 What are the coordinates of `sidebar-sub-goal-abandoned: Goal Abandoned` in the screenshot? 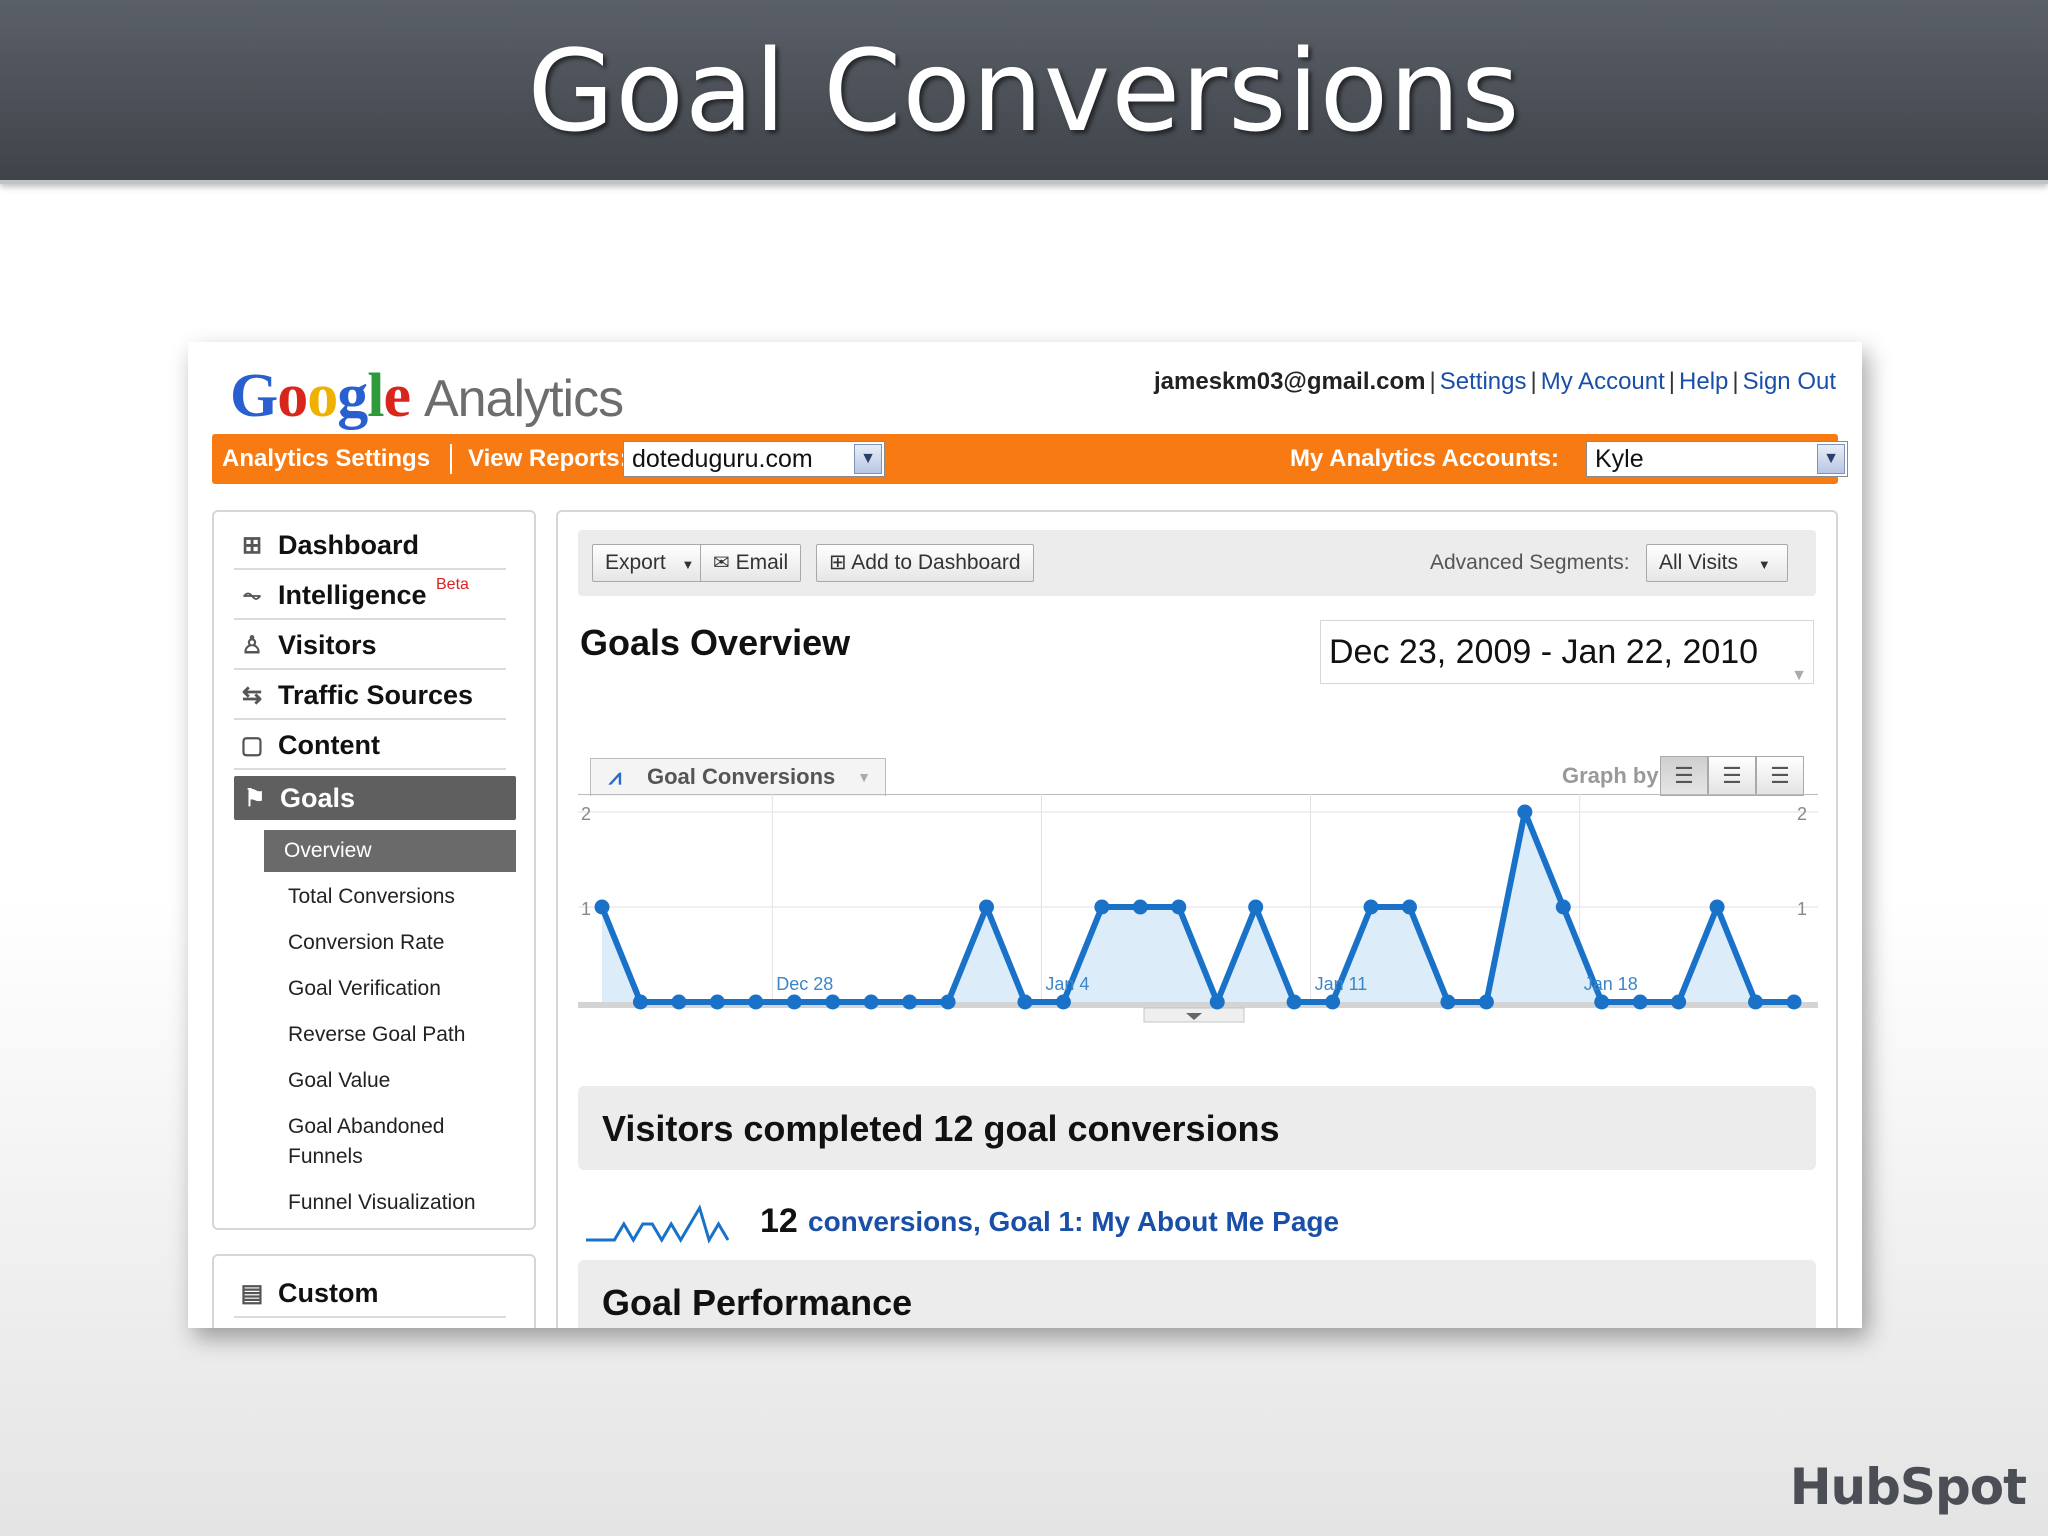 It's located at (366, 1127).